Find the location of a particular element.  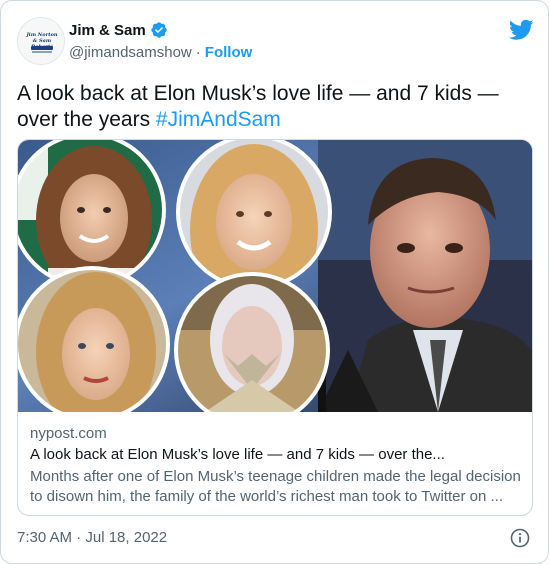

follow-button: Follow is located at coordinates (229, 52).